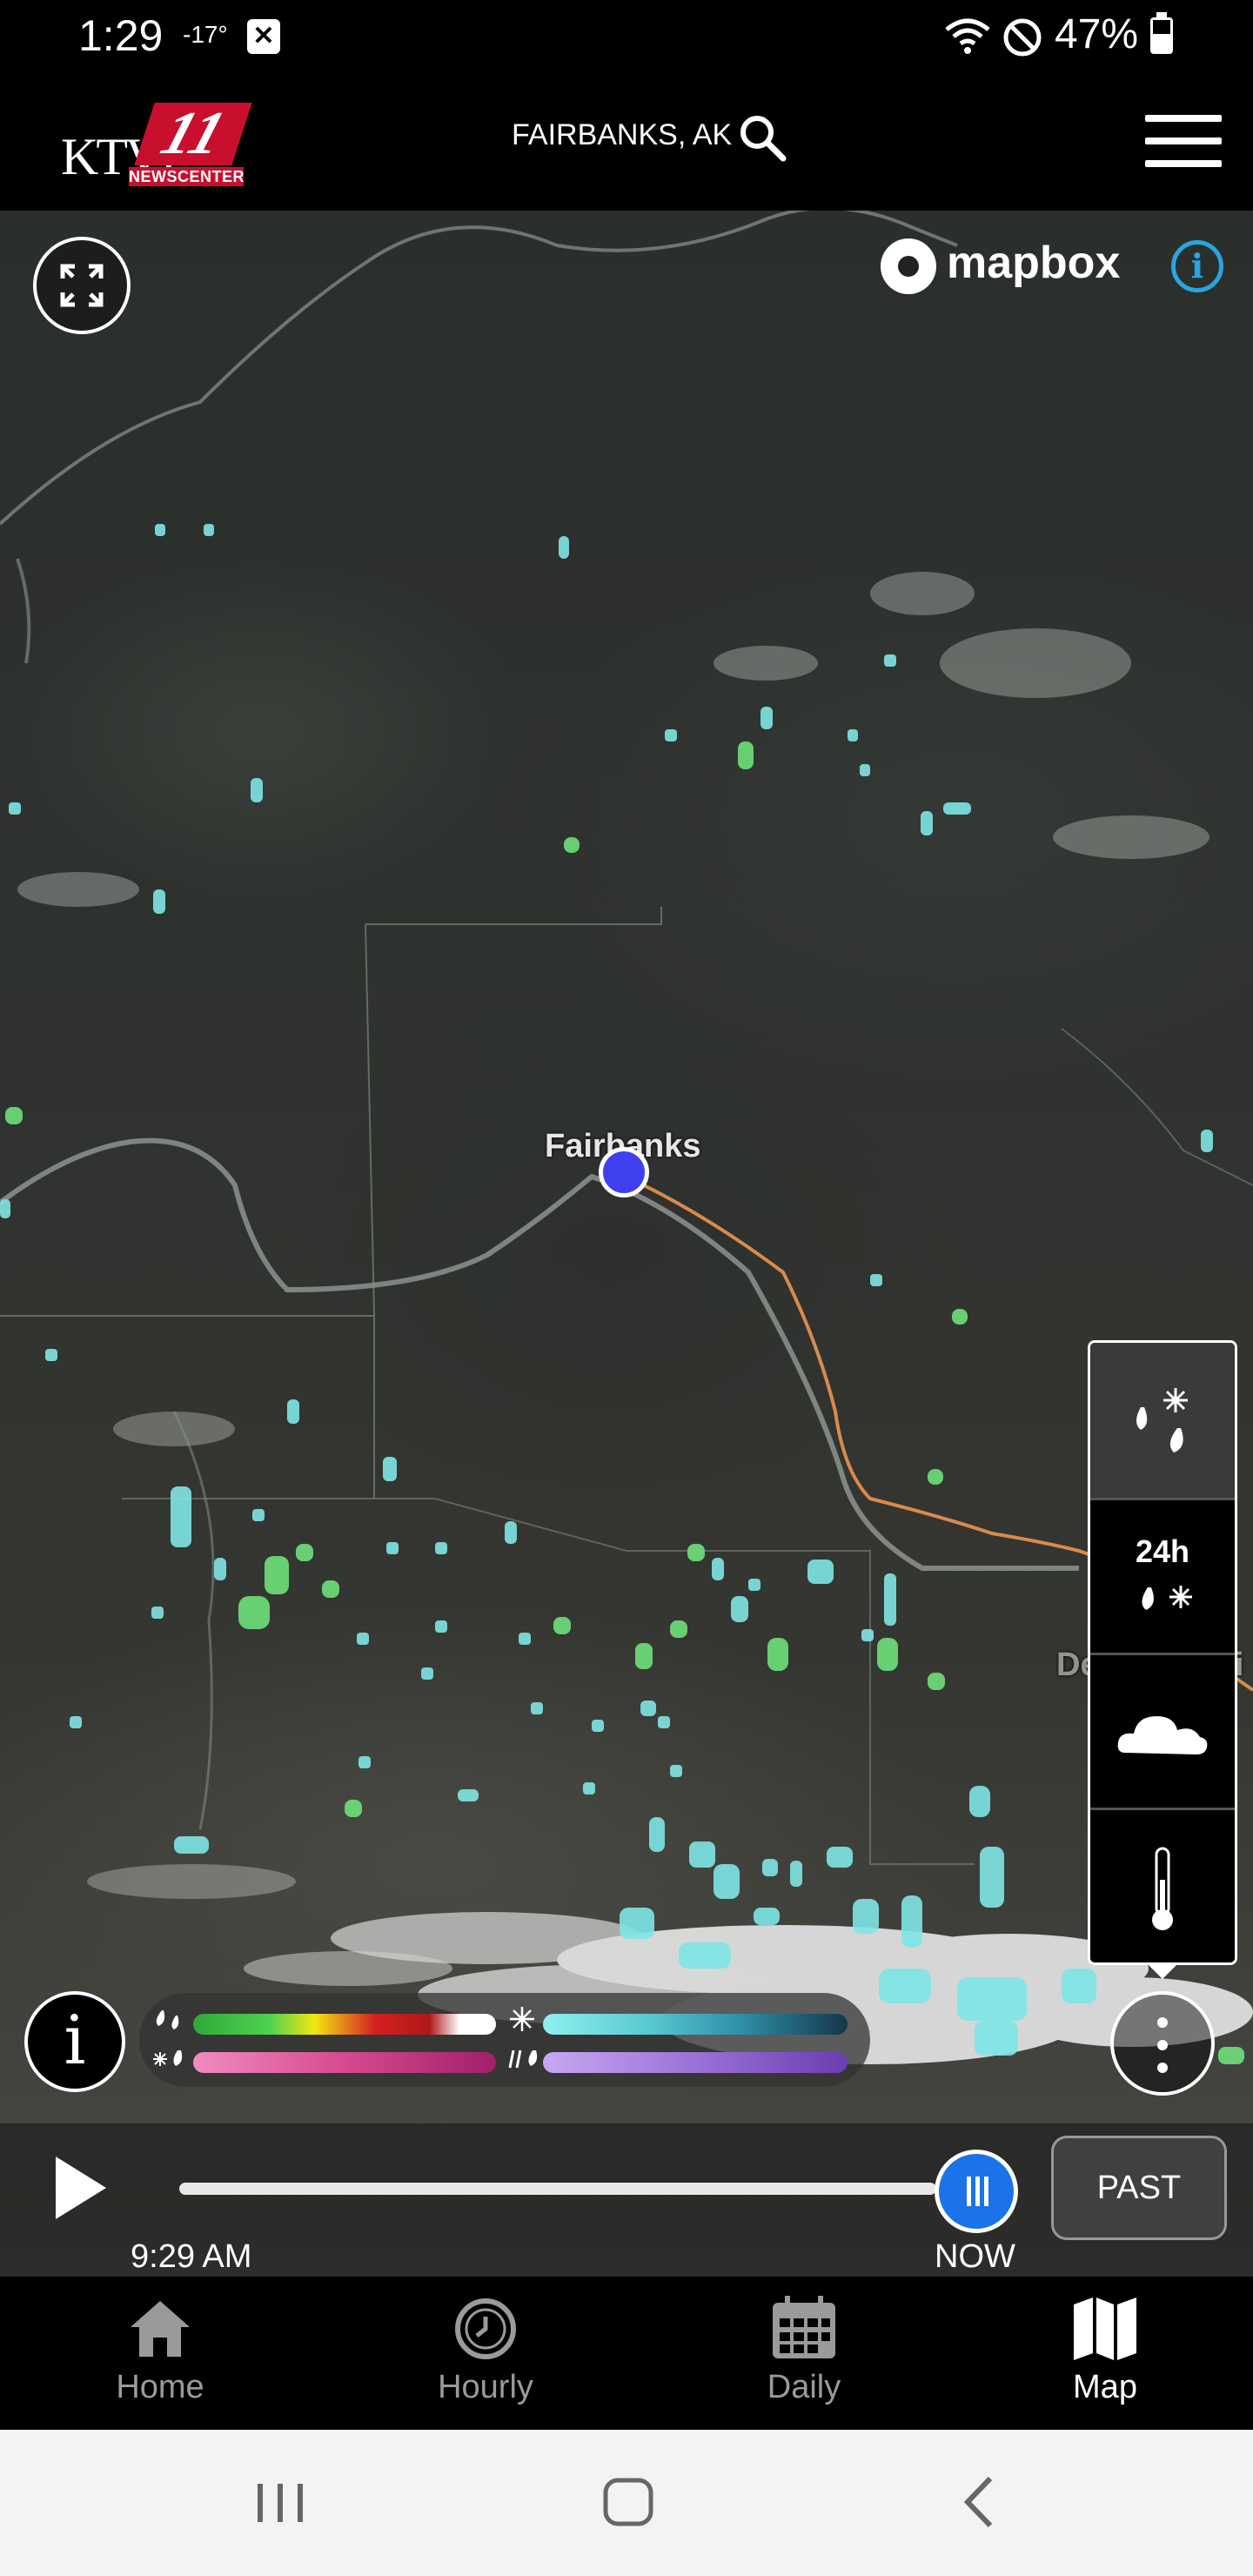 This screenshot has height=2576, width=1253. I want to click on app-header: KTVF 11 NEWSCENTER FAIRBANKS, AK, so click(626, 143).